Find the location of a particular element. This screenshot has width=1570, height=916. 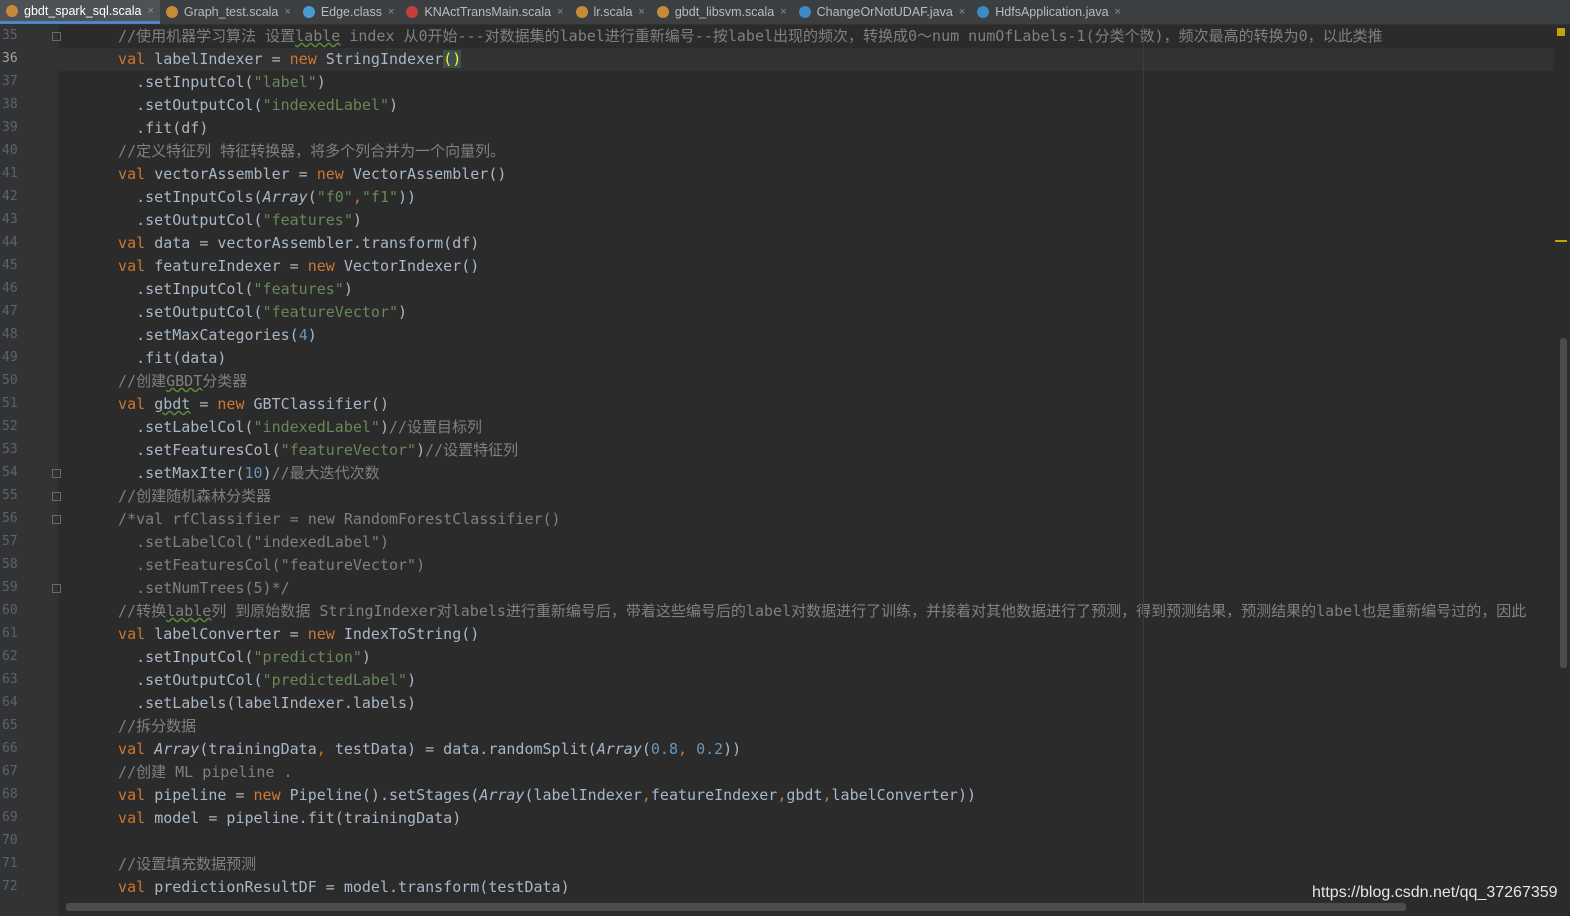

code-line: //创建GBDT分类器 is located at coordinates (173, 381).